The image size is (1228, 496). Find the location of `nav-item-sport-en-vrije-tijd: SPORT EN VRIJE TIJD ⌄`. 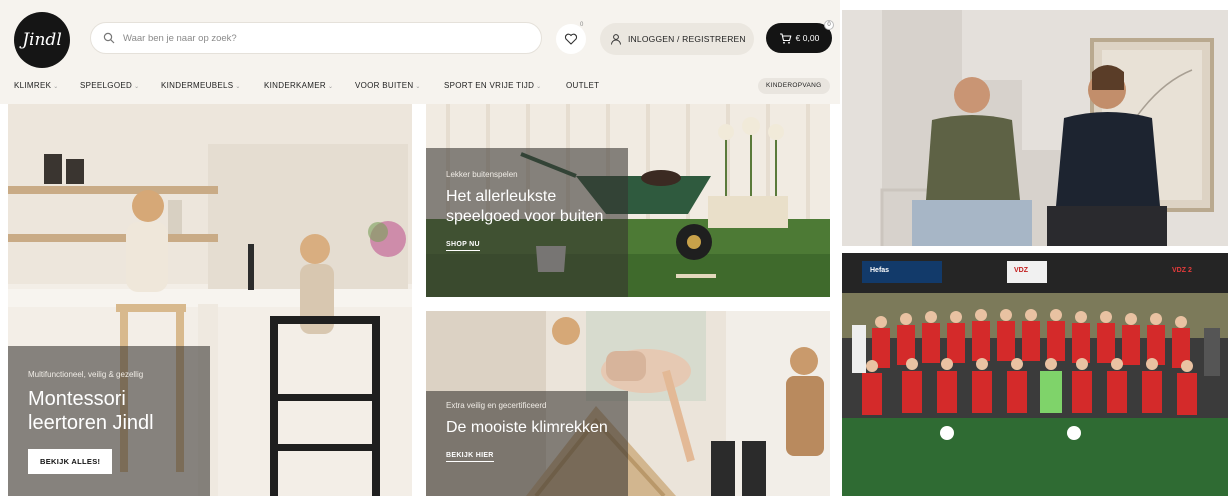

nav-item-sport-en-vrije-tijd: SPORT EN VRIJE TIJD ⌄ is located at coordinates (493, 85).